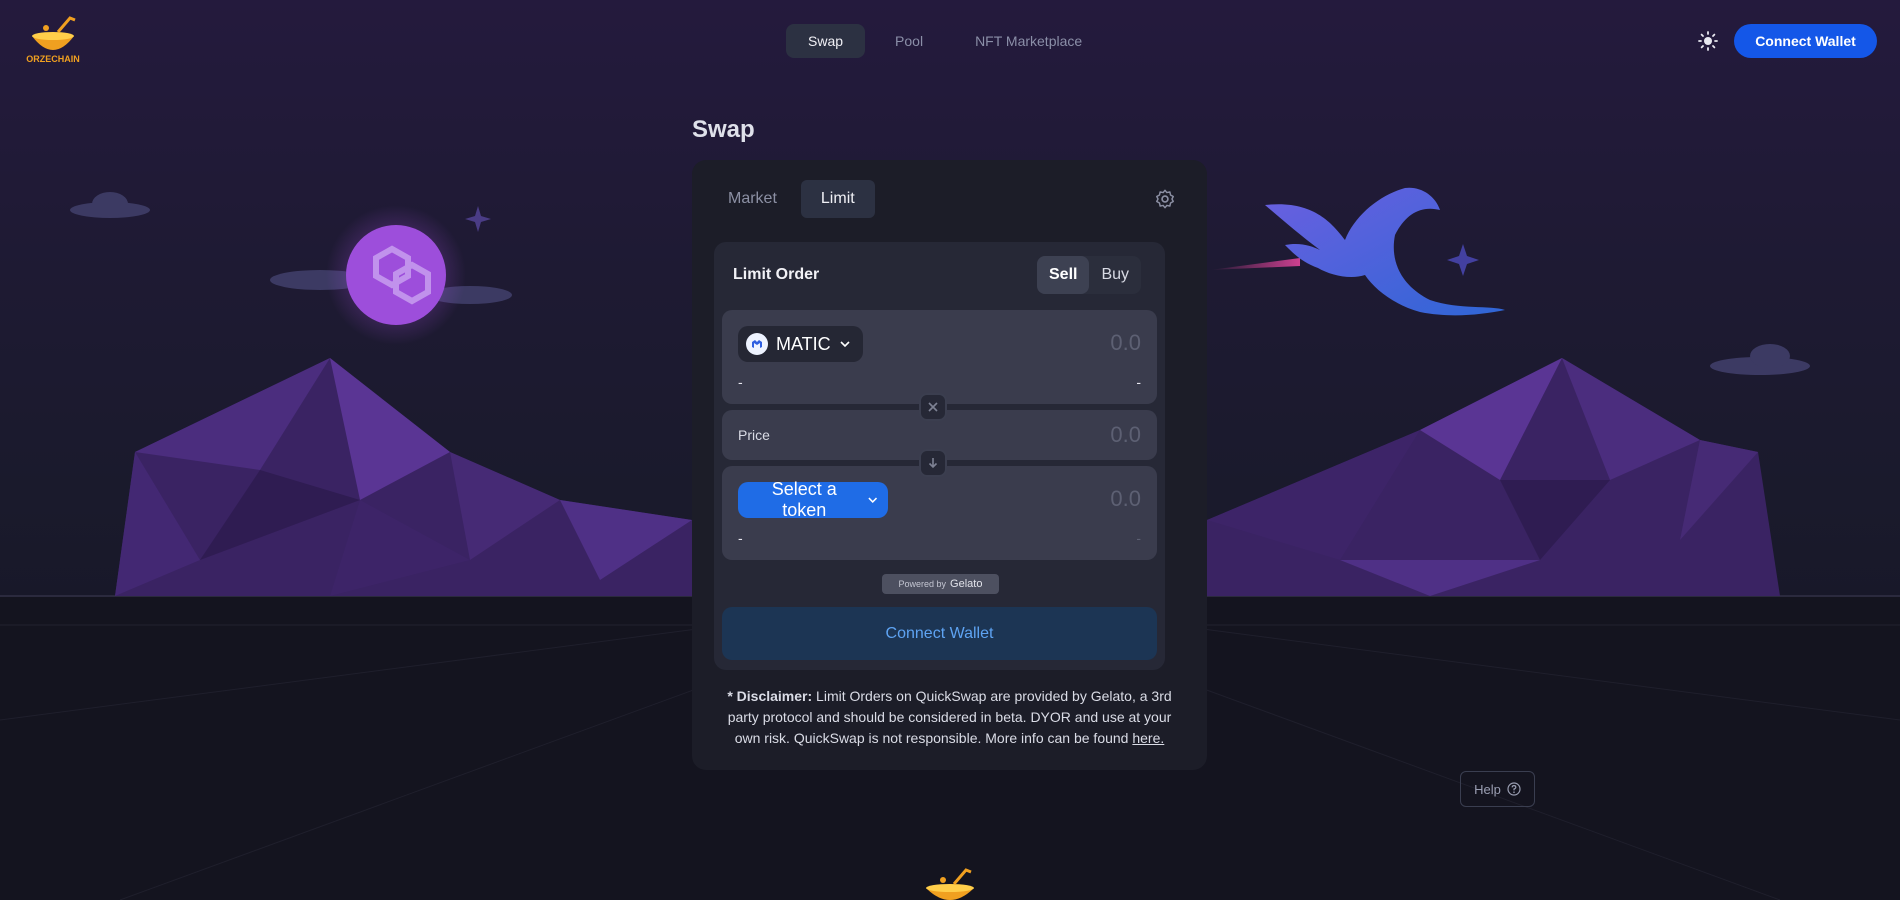 The width and height of the screenshot is (1900, 900). I want to click on token-select-matic: MATIC, so click(800, 344).